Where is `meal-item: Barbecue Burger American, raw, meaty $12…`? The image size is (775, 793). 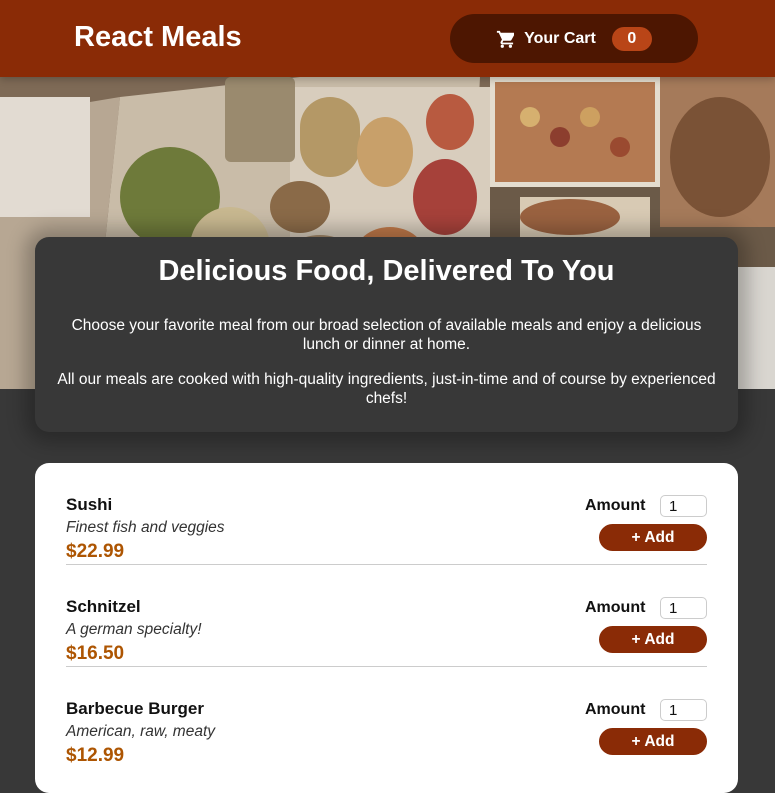
meal-item: Barbecue Burger American, raw, meaty $12… is located at coordinates (386, 718).